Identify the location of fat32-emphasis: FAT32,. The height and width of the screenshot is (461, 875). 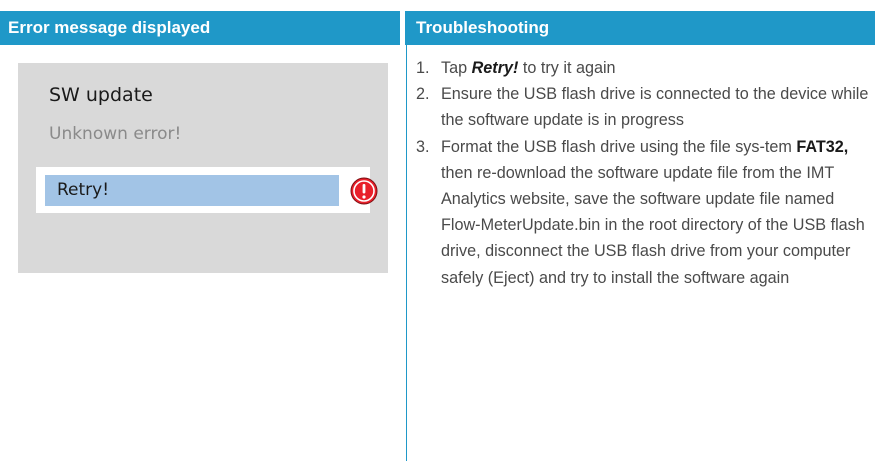
(822, 146).